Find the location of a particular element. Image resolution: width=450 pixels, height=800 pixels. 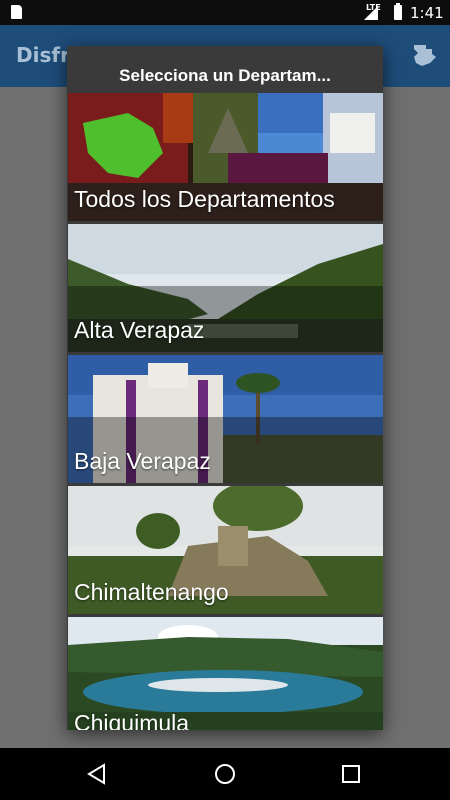

navigation-bar is located at coordinates (225, 774).